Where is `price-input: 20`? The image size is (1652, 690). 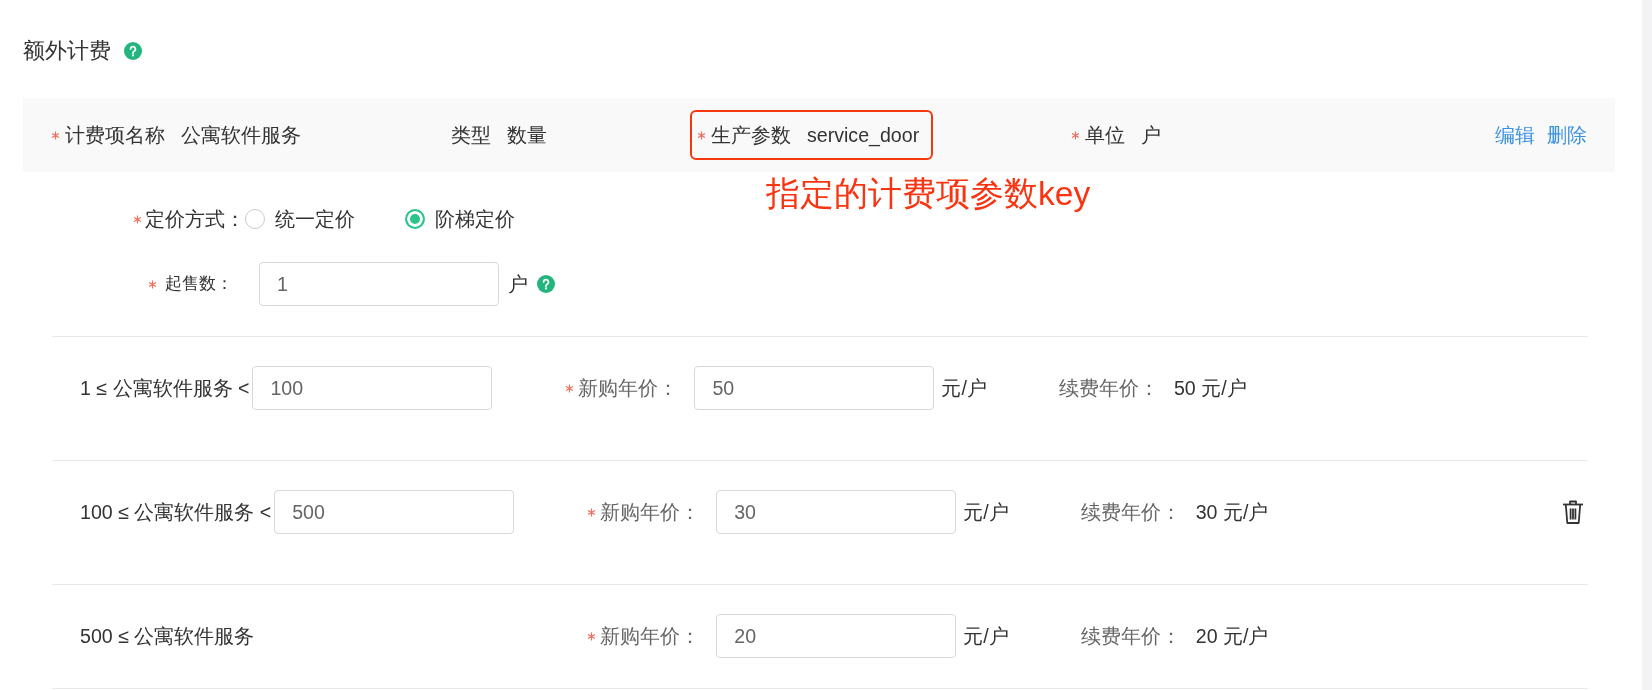
price-input: 20 is located at coordinates (836, 636).